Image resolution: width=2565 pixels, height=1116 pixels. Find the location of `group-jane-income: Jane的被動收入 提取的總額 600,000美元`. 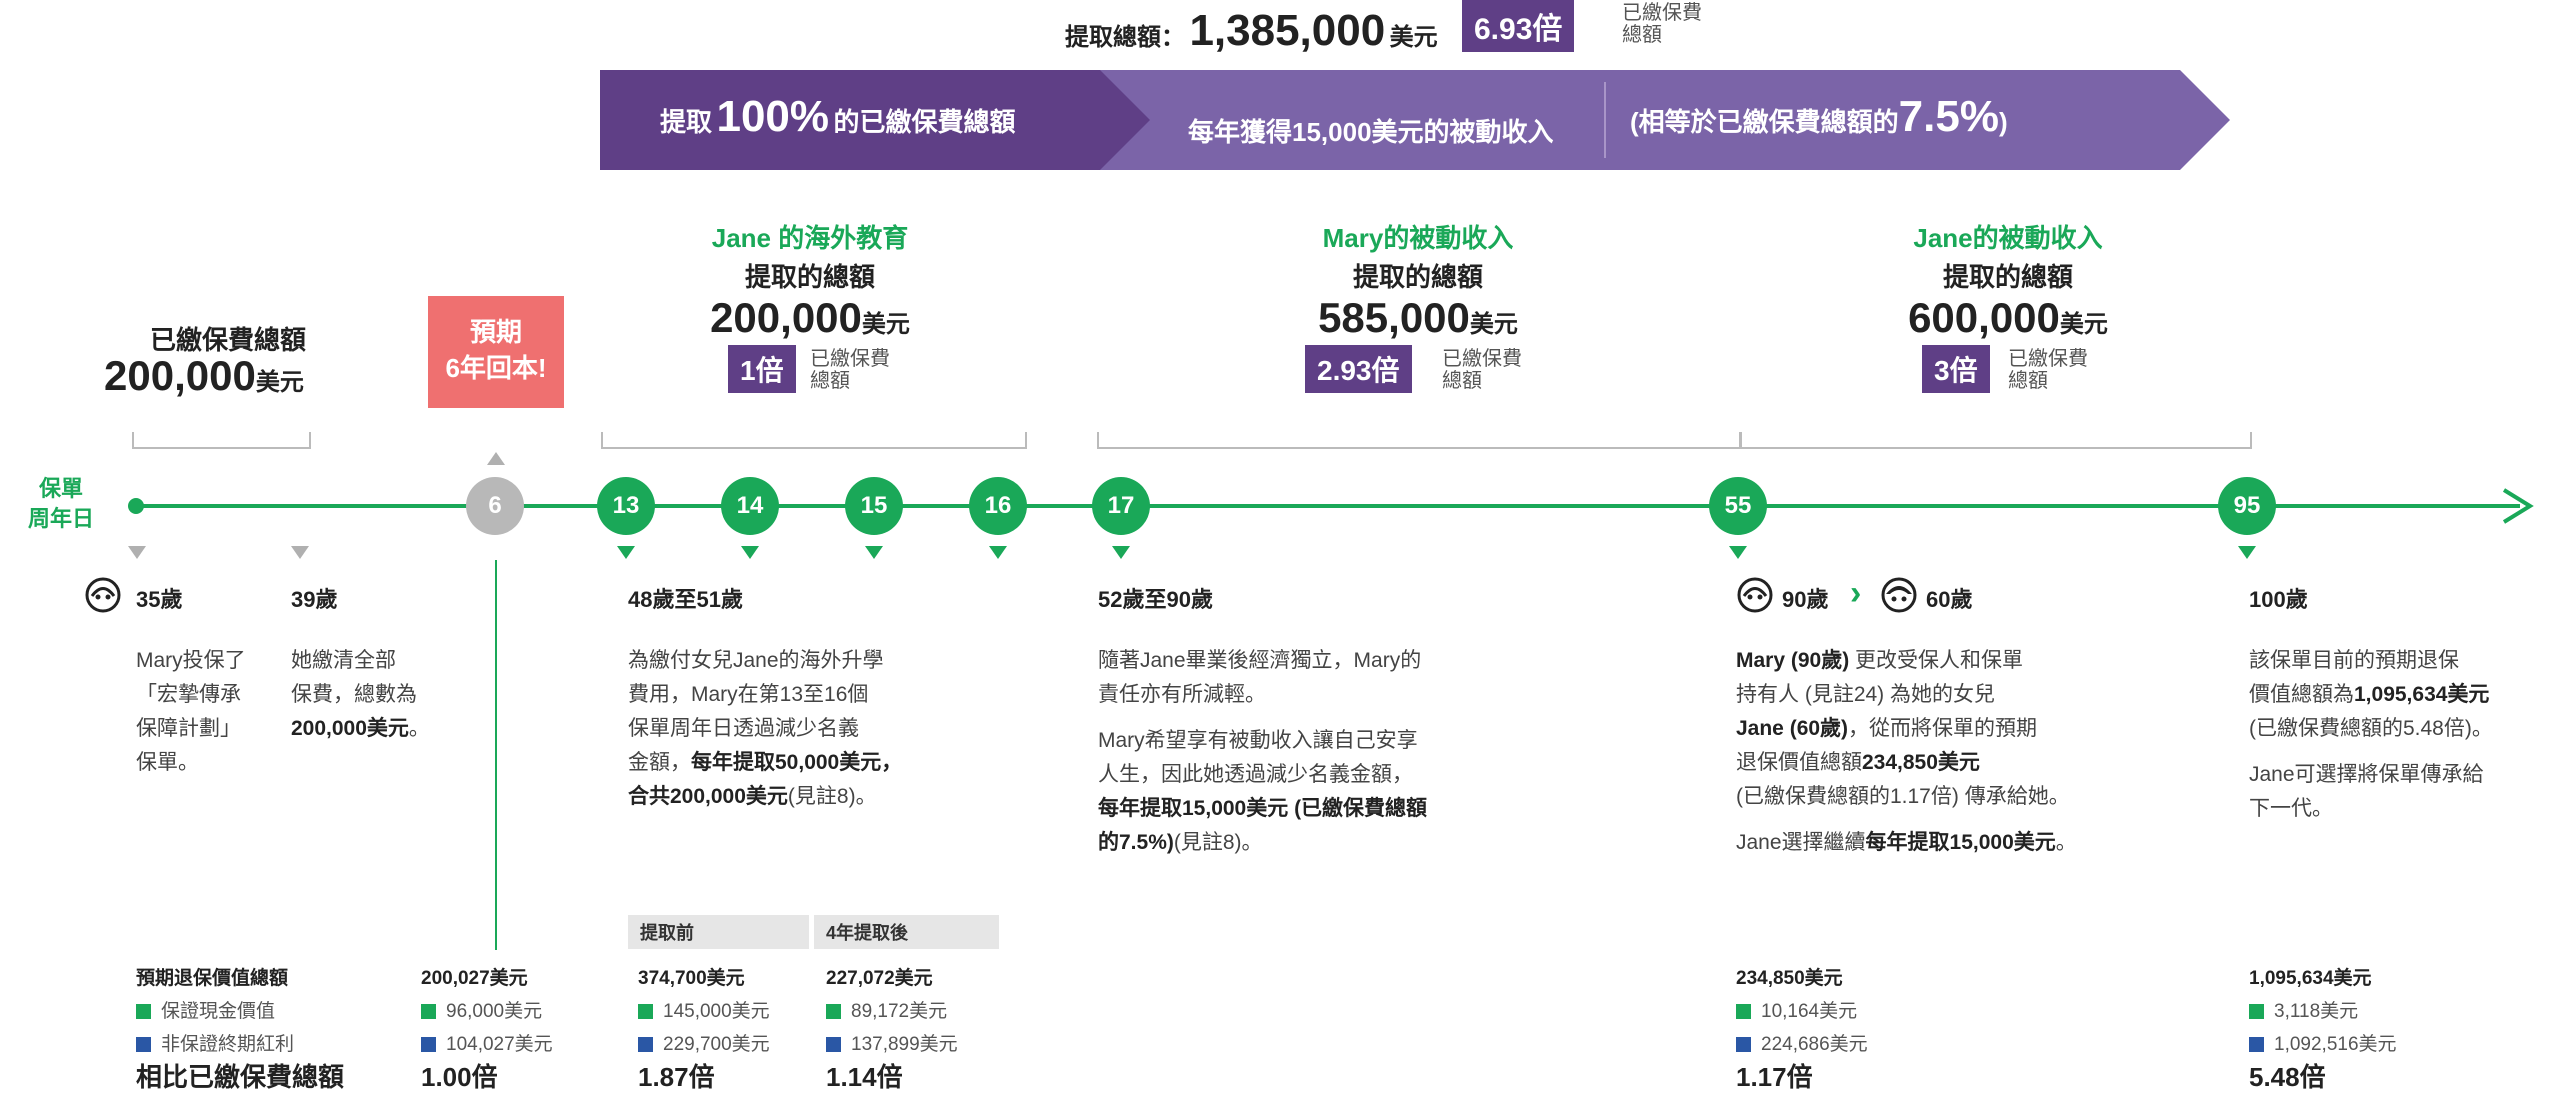

group-jane-income: Jane的被動收入 提取的總額 600,000美元 is located at coordinates (2008, 280).